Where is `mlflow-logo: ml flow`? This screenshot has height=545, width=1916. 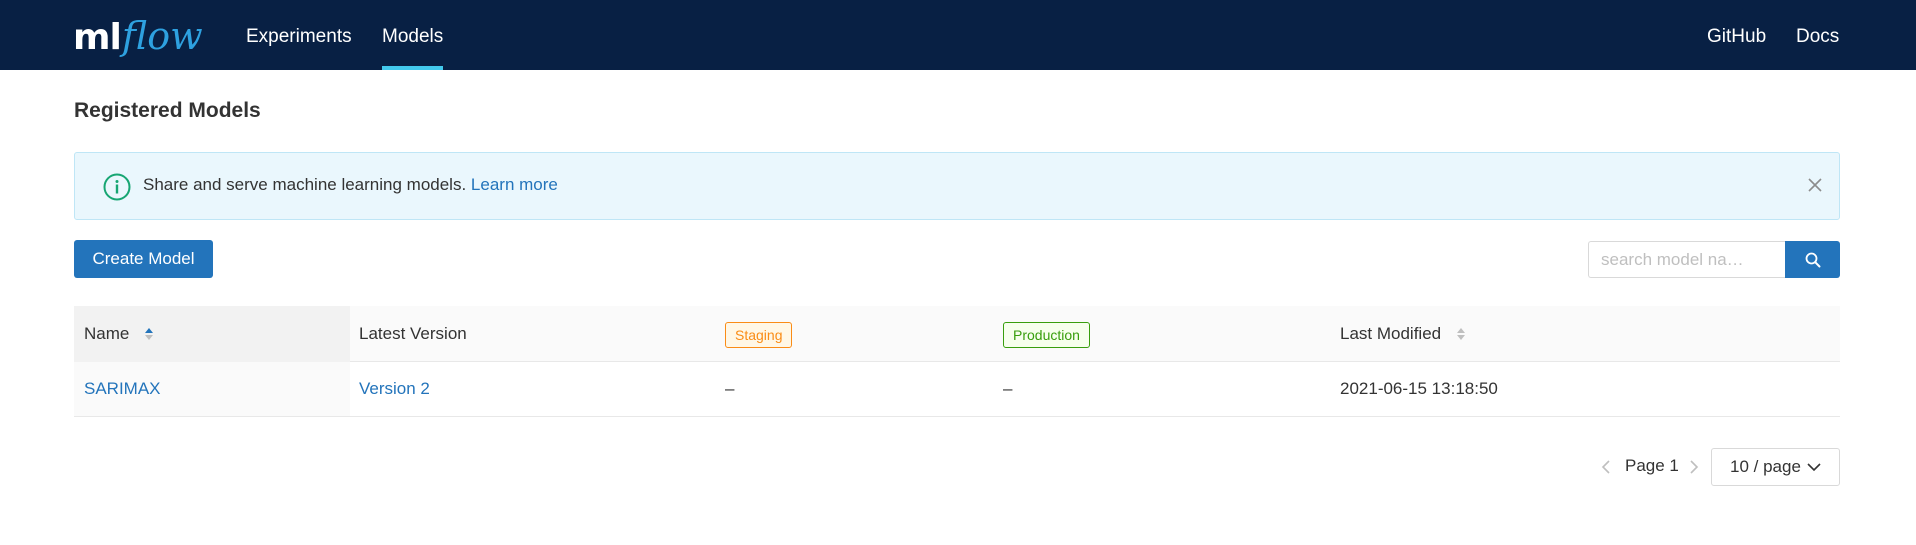
mlflow-logo: ml flow is located at coordinates (138, 36).